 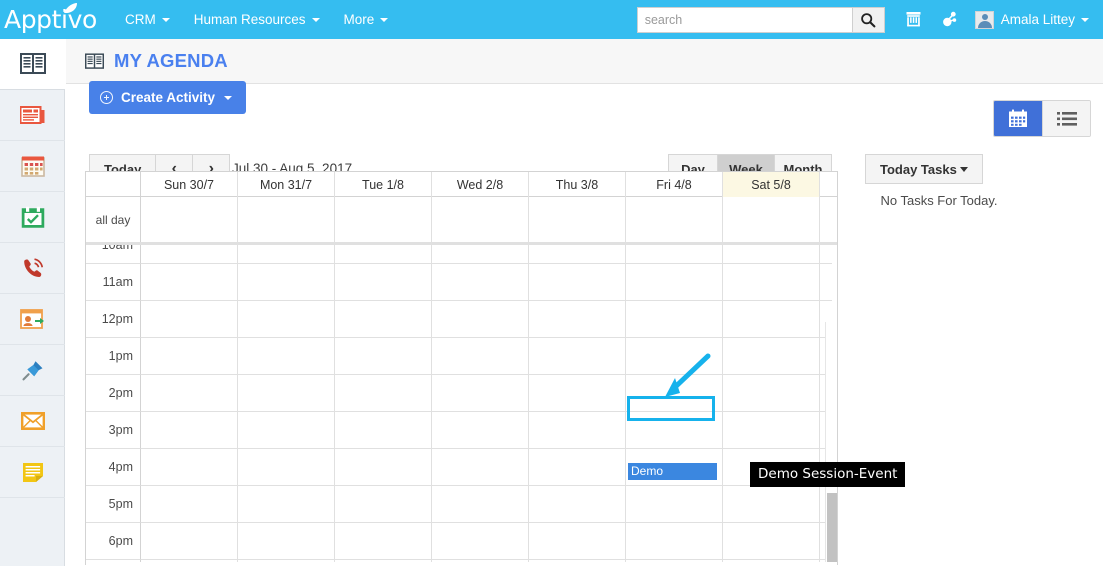 What do you see at coordinates (52, 19) in the screenshot?
I see `apptivo-logo: Apptivo` at bounding box center [52, 19].